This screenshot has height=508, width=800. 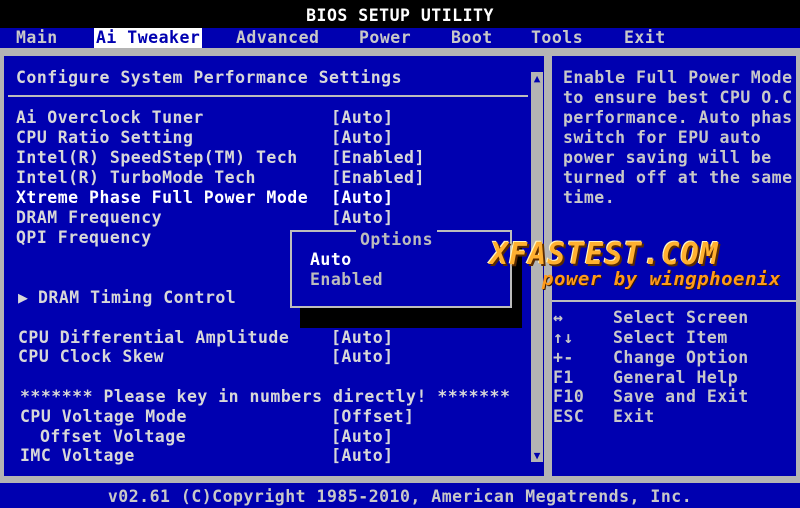 I want to click on setting-xtreme-phase: Xtreme Phase Full Power Mode, so click(x=162, y=198).